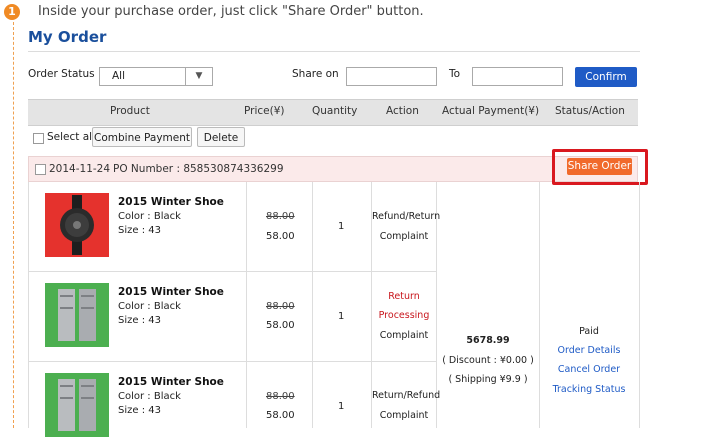 Image resolution: width=702 pixels, height=437 pixels. What do you see at coordinates (600, 167) in the screenshot?
I see `highlight-box` at bounding box center [600, 167].